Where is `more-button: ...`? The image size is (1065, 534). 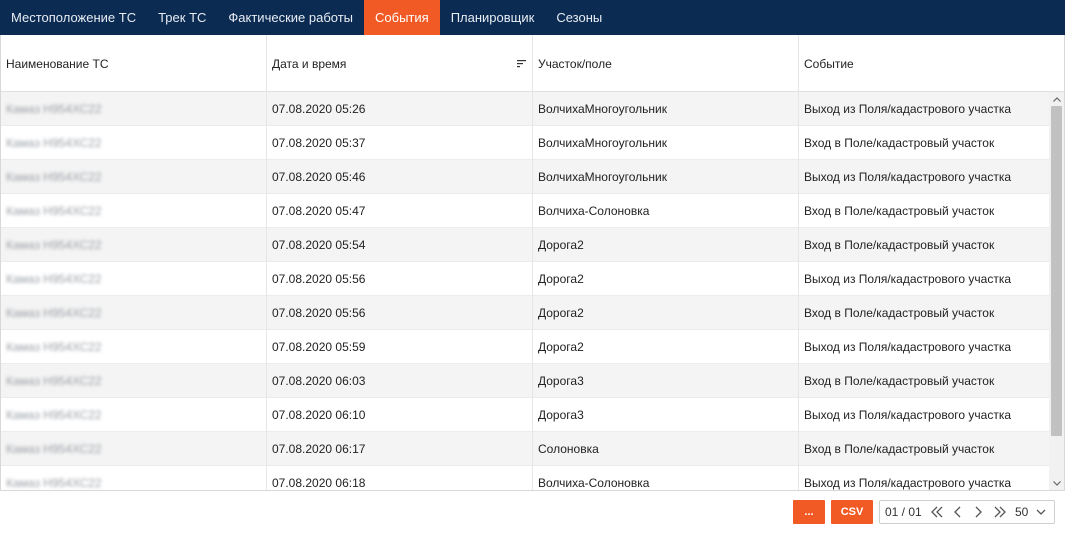 more-button: ... is located at coordinates (809, 512).